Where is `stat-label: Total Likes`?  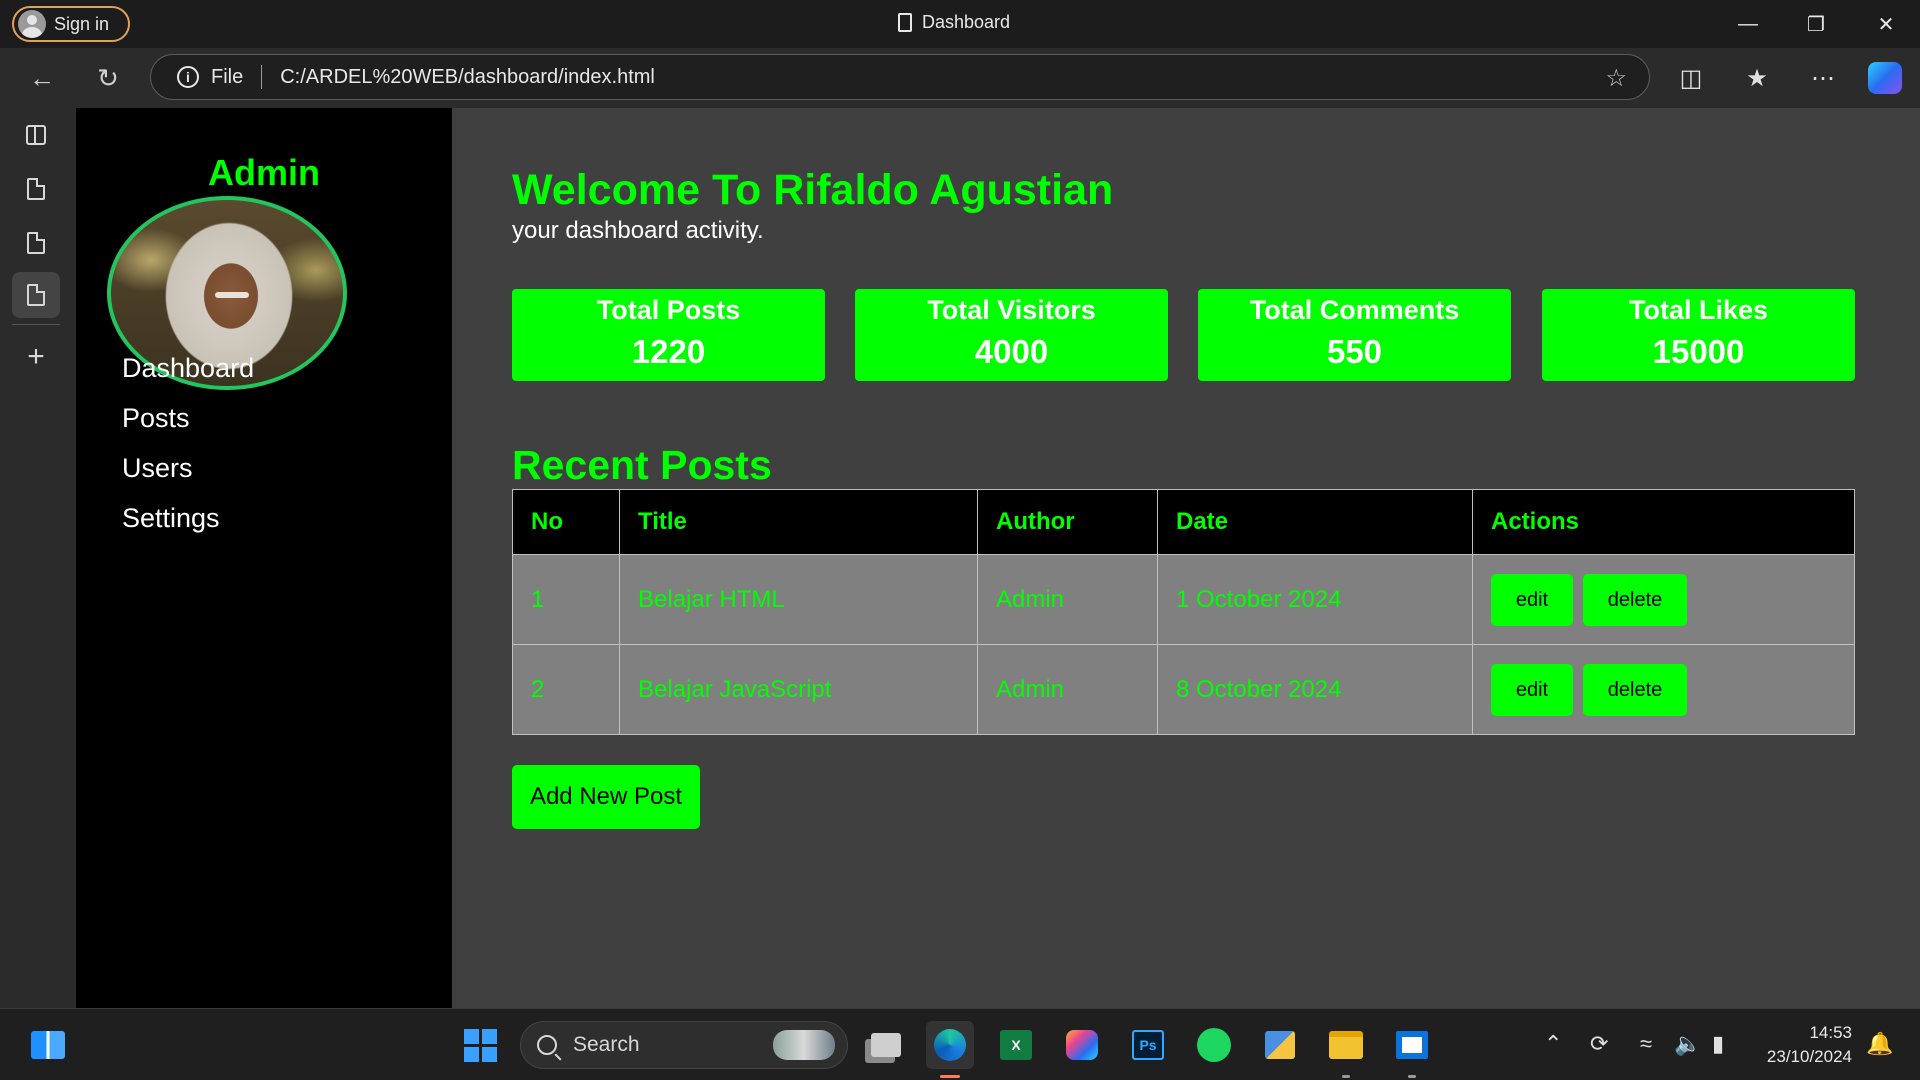
stat-label: Total Likes is located at coordinates (1698, 310).